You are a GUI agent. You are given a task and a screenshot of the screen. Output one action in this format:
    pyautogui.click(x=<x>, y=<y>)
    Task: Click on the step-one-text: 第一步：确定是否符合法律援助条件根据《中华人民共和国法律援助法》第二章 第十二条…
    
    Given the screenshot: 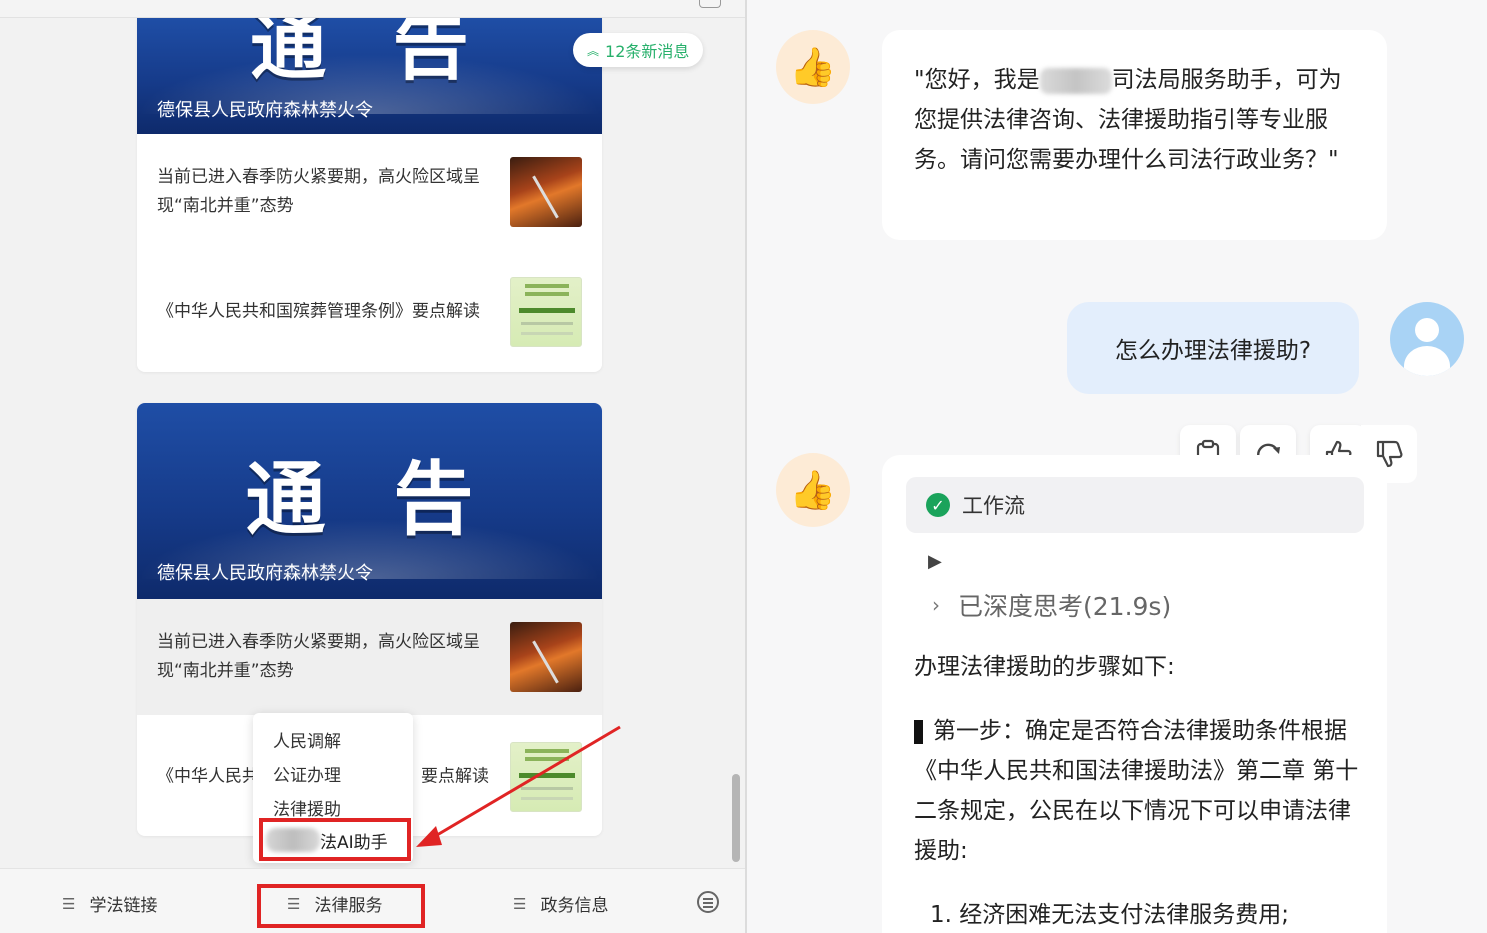 What is the action you would take?
    pyautogui.click(x=1136, y=791)
    